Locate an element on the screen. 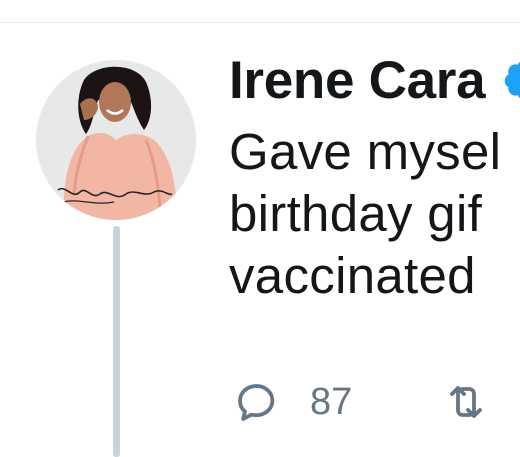  avatar-photo is located at coordinates (116, 140).